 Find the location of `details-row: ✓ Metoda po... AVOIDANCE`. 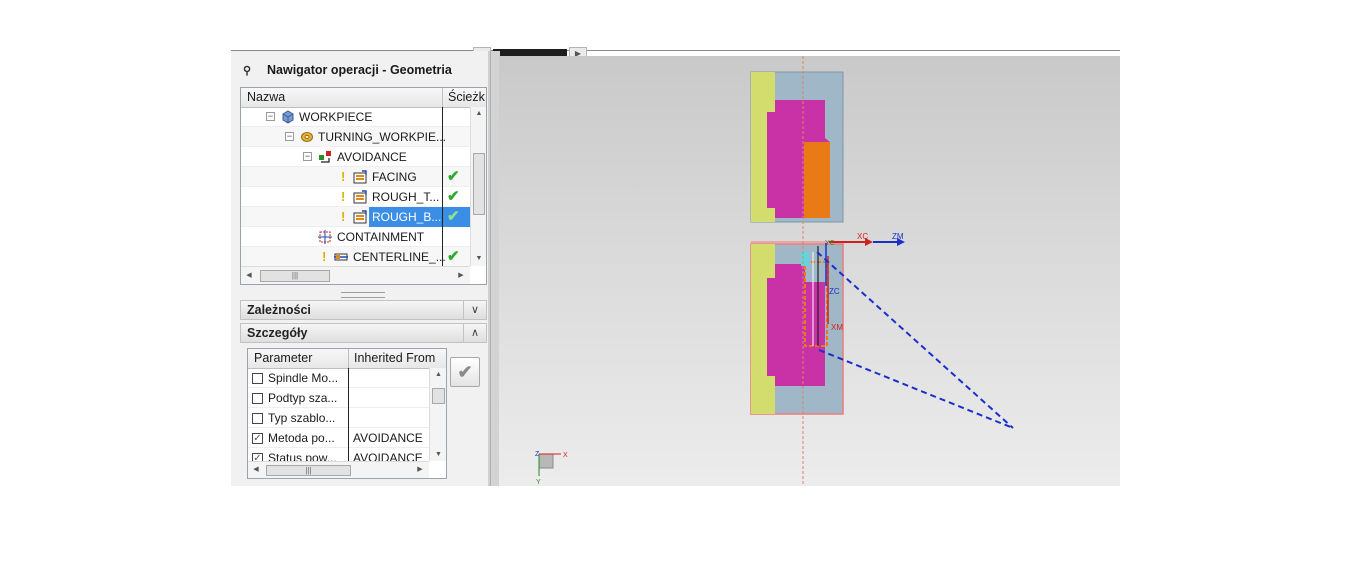

details-row: ✓ Metoda po... AVOIDANCE is located at coordinates (338, 438).